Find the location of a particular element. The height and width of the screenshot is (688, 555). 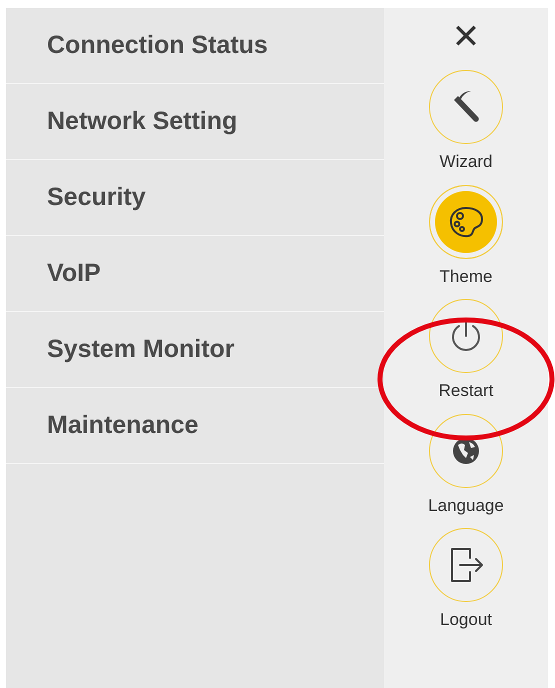

logout-button is located at coordinates (466, 565).